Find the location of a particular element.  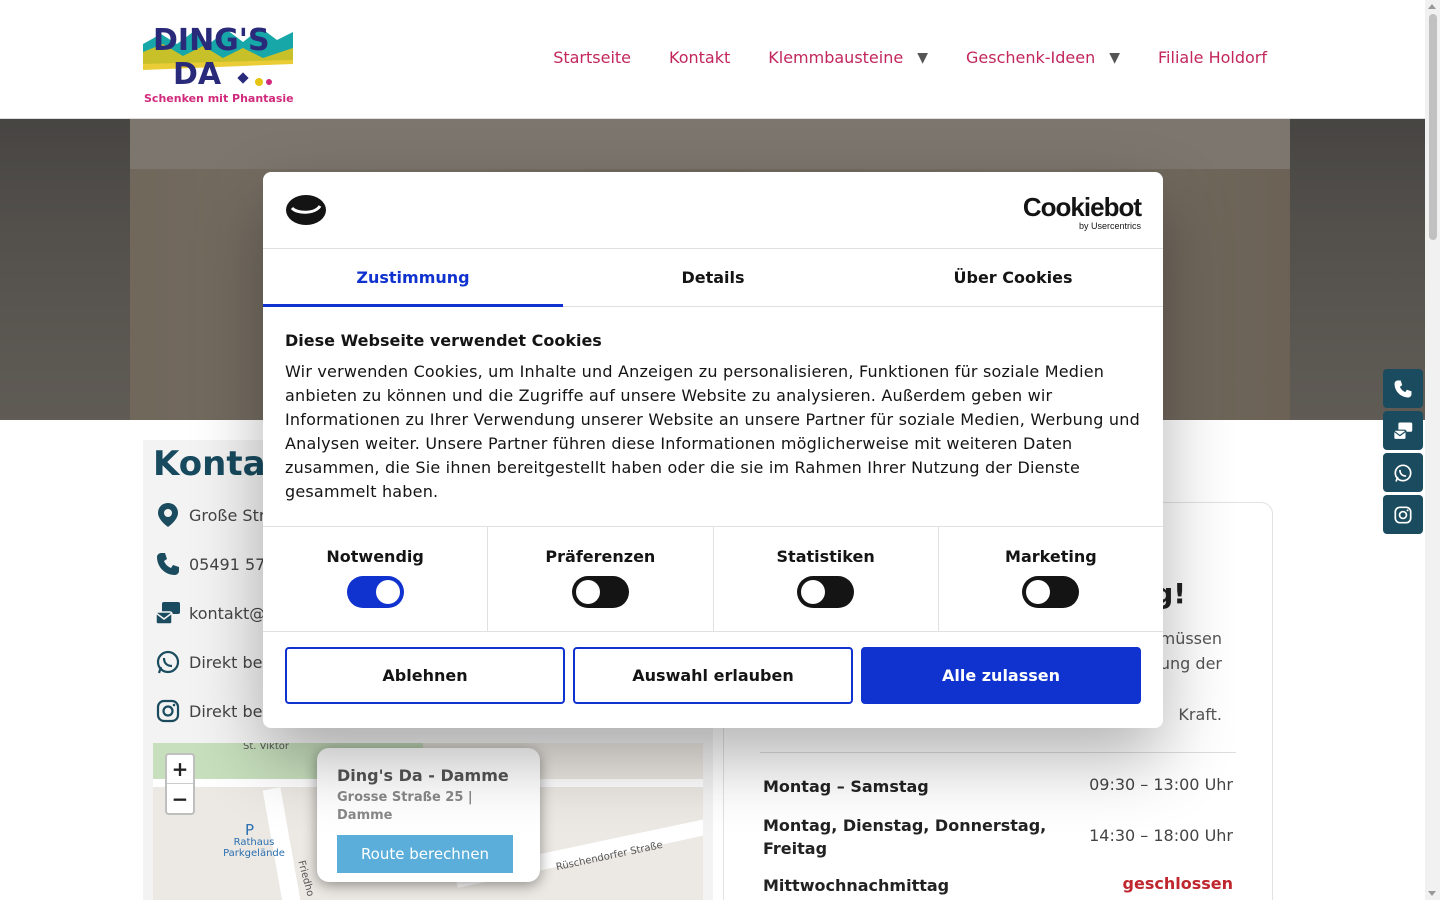

contact-text: Große Str is located at coordinates (227, 515).